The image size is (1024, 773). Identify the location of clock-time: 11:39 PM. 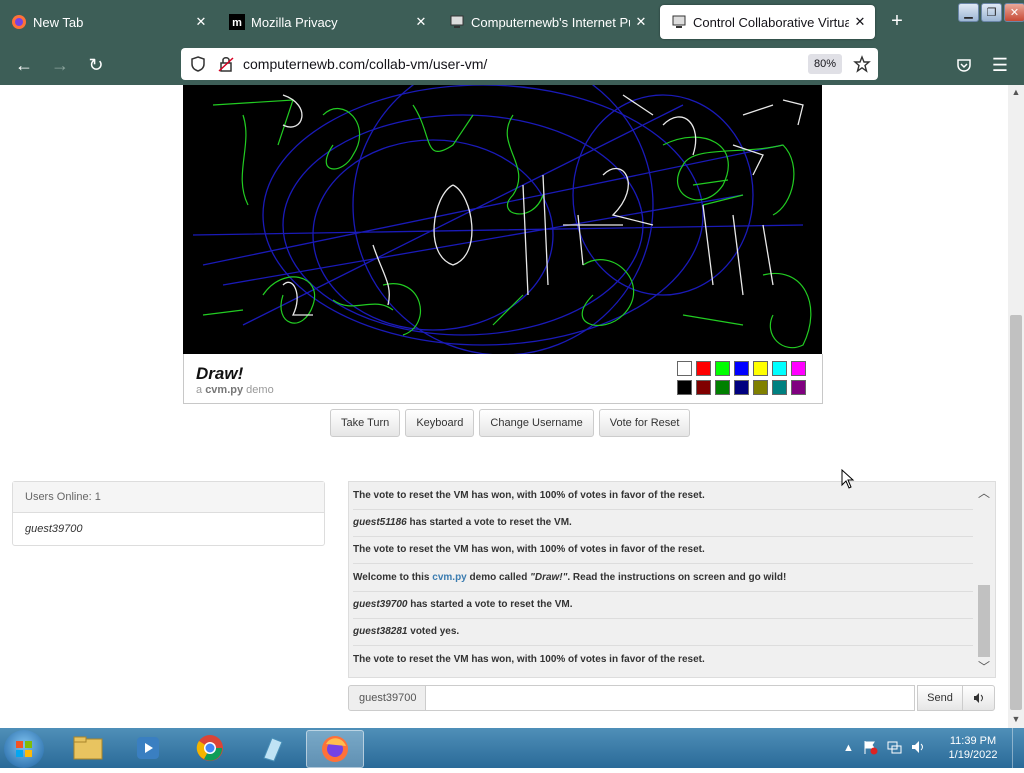
(973, 741).